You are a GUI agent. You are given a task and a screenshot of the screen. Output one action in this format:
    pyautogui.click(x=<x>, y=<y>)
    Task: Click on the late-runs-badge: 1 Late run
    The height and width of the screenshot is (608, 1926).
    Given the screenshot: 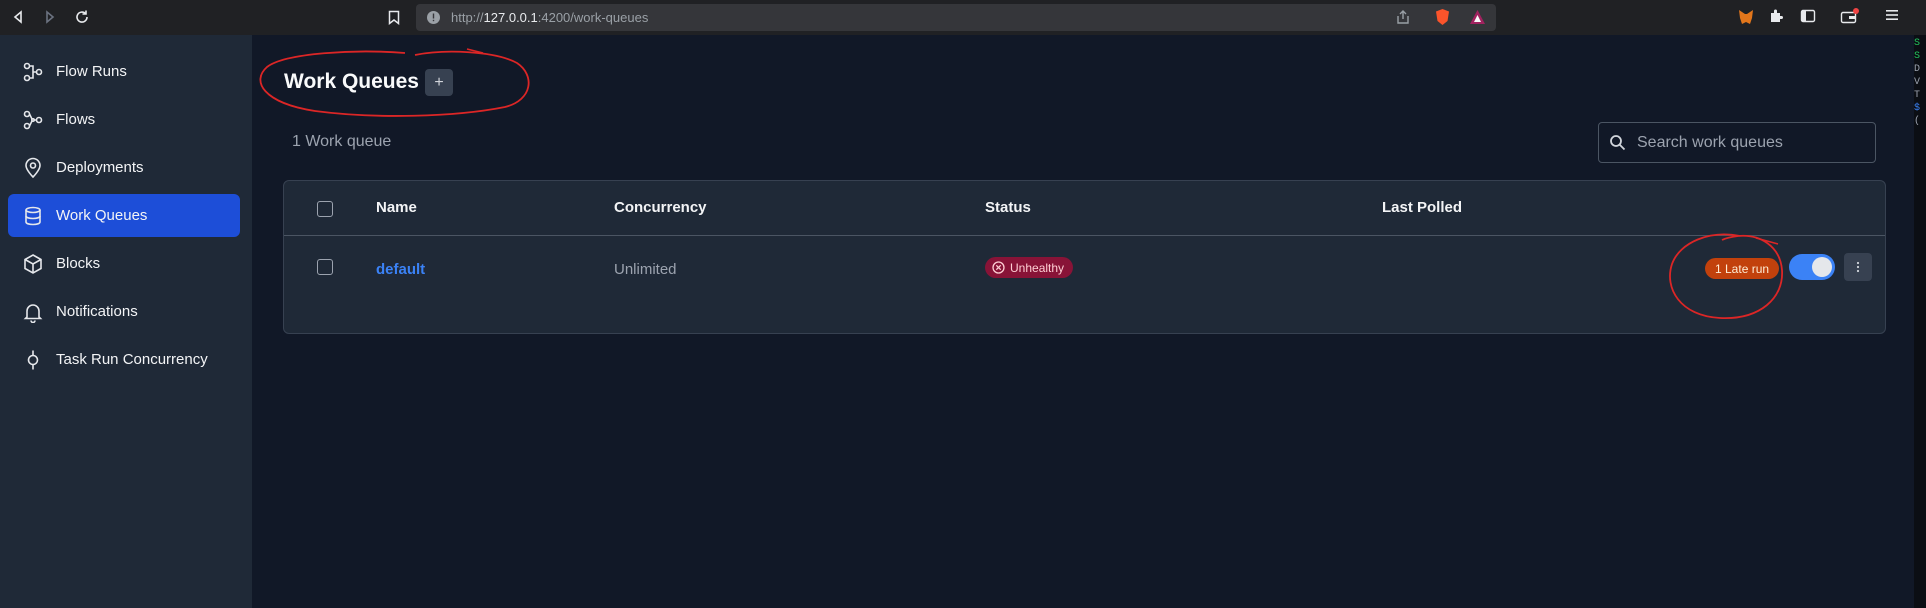 What is the action you would take?
    pyautogui.click(x=1742, y=268)
    